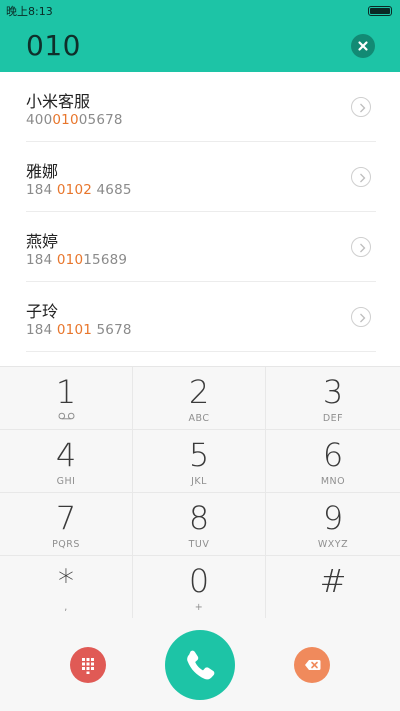 This screenshot has height=711, width=400. I want to click on contact-item: 燕婷 184 01015689, so click(200, 247).